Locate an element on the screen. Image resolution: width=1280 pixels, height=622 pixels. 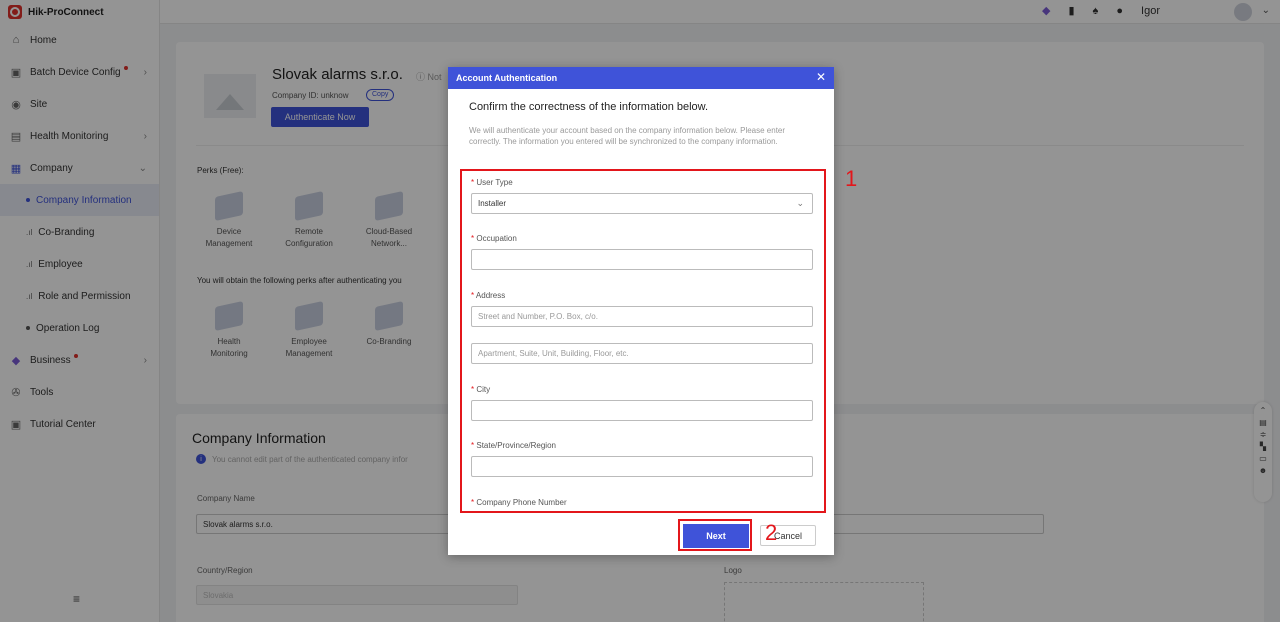
field-label-text: User Type is located at coordinates (494, 182).